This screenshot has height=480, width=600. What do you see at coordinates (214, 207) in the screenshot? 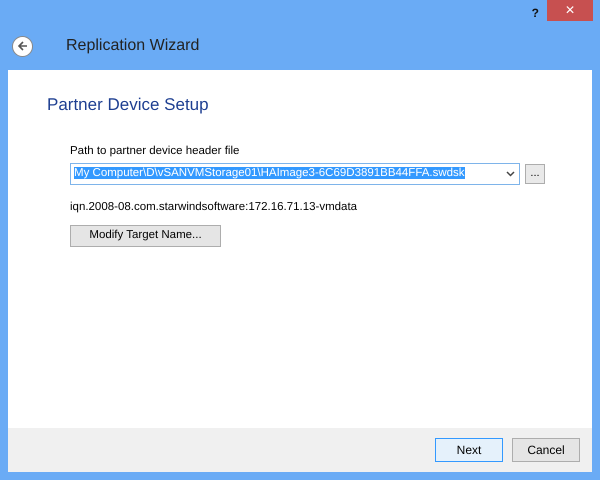
I see `target-name-text: iqn.2008-08.com.starwindsoftware:172.16.71.13-vmdata` at bounding box center [214, 207].